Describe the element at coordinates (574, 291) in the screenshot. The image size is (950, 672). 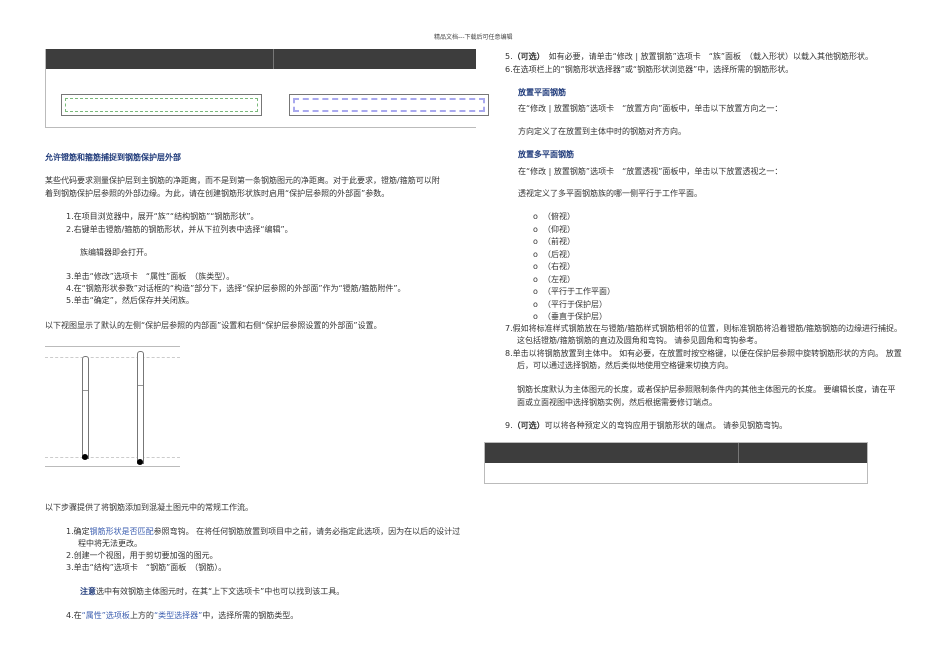
I see `view-option: o （平行于工作平面）` at that location.